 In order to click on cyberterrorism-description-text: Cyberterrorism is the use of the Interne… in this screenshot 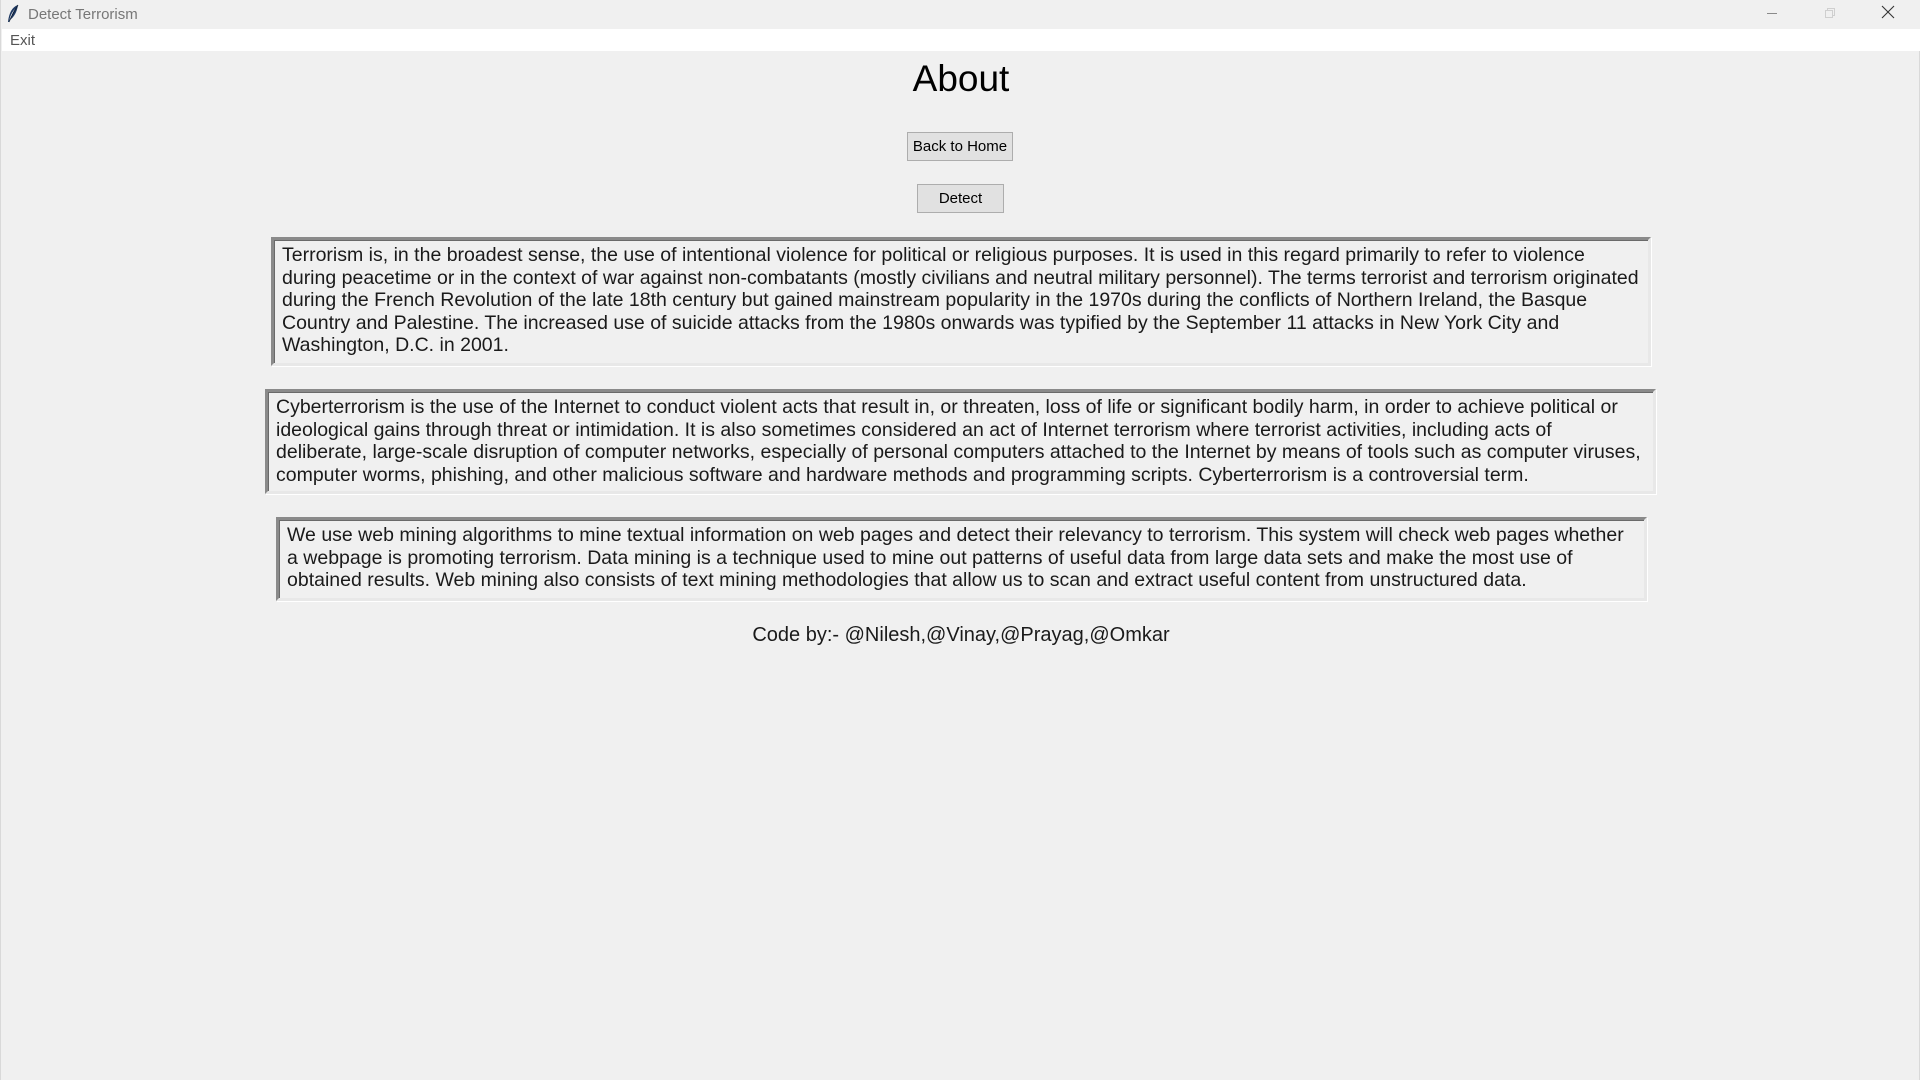, I will do `click(960, 441)`.